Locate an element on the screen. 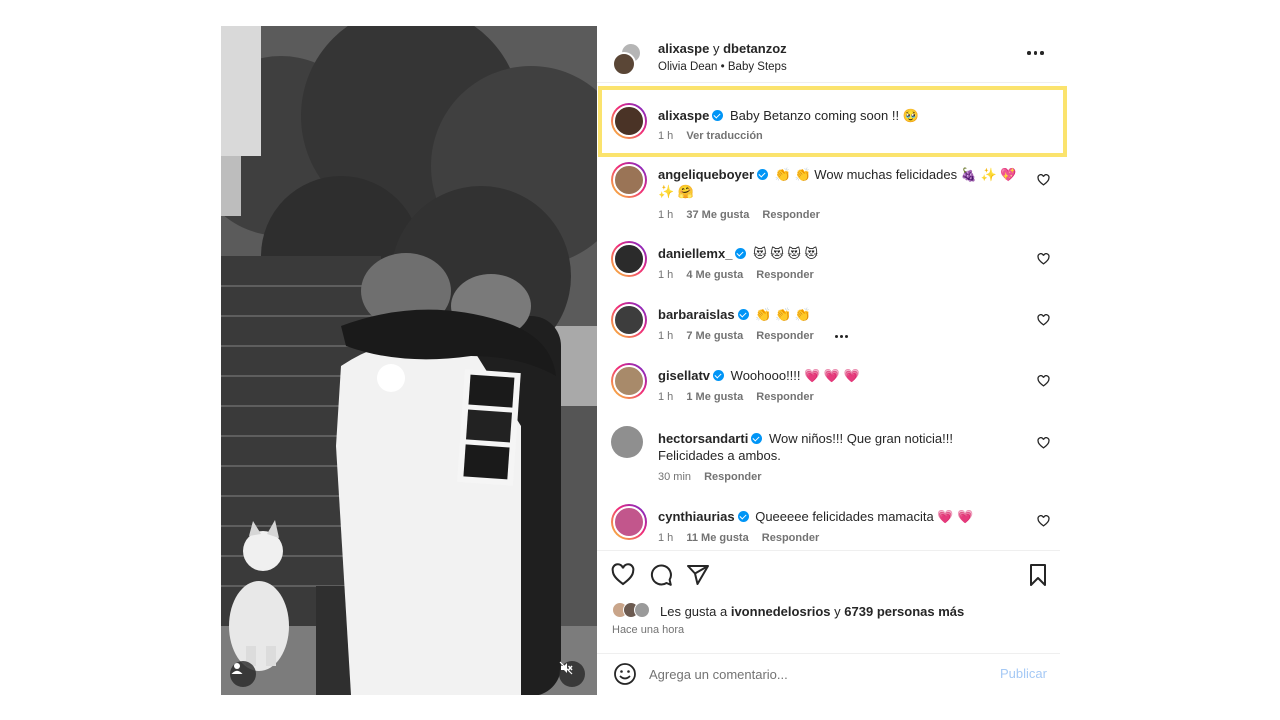  publish-button: Publicar is located at coordinates (1023, 673).